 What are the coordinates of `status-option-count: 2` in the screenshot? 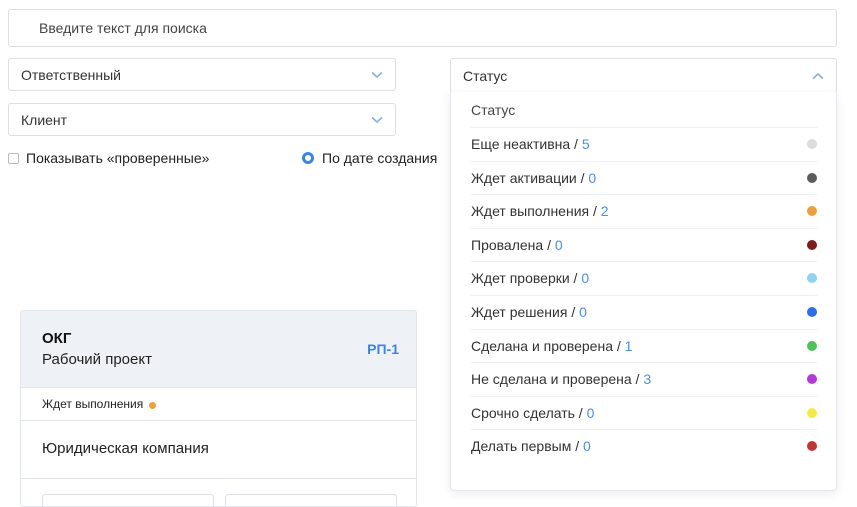 It's located at (604, 211).